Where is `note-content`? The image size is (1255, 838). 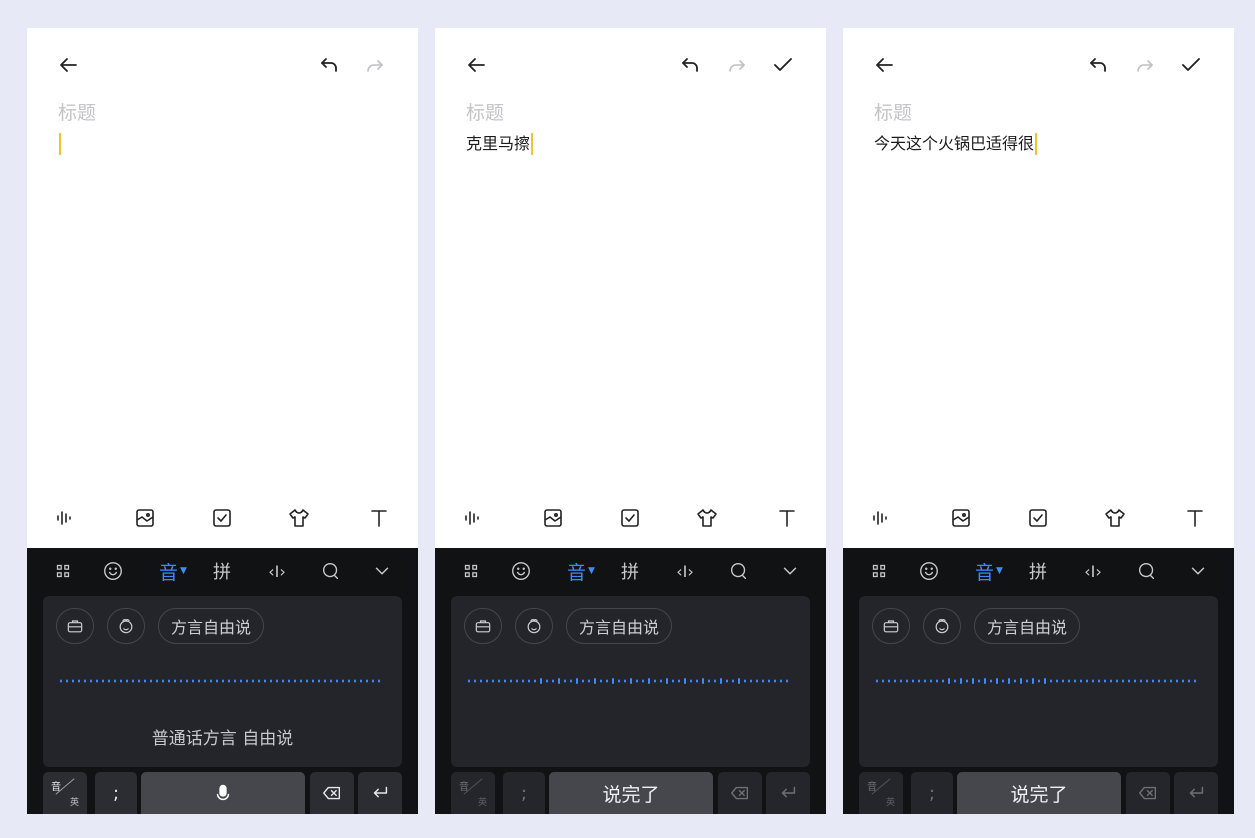 note-content is located at coordinates (59, 144).